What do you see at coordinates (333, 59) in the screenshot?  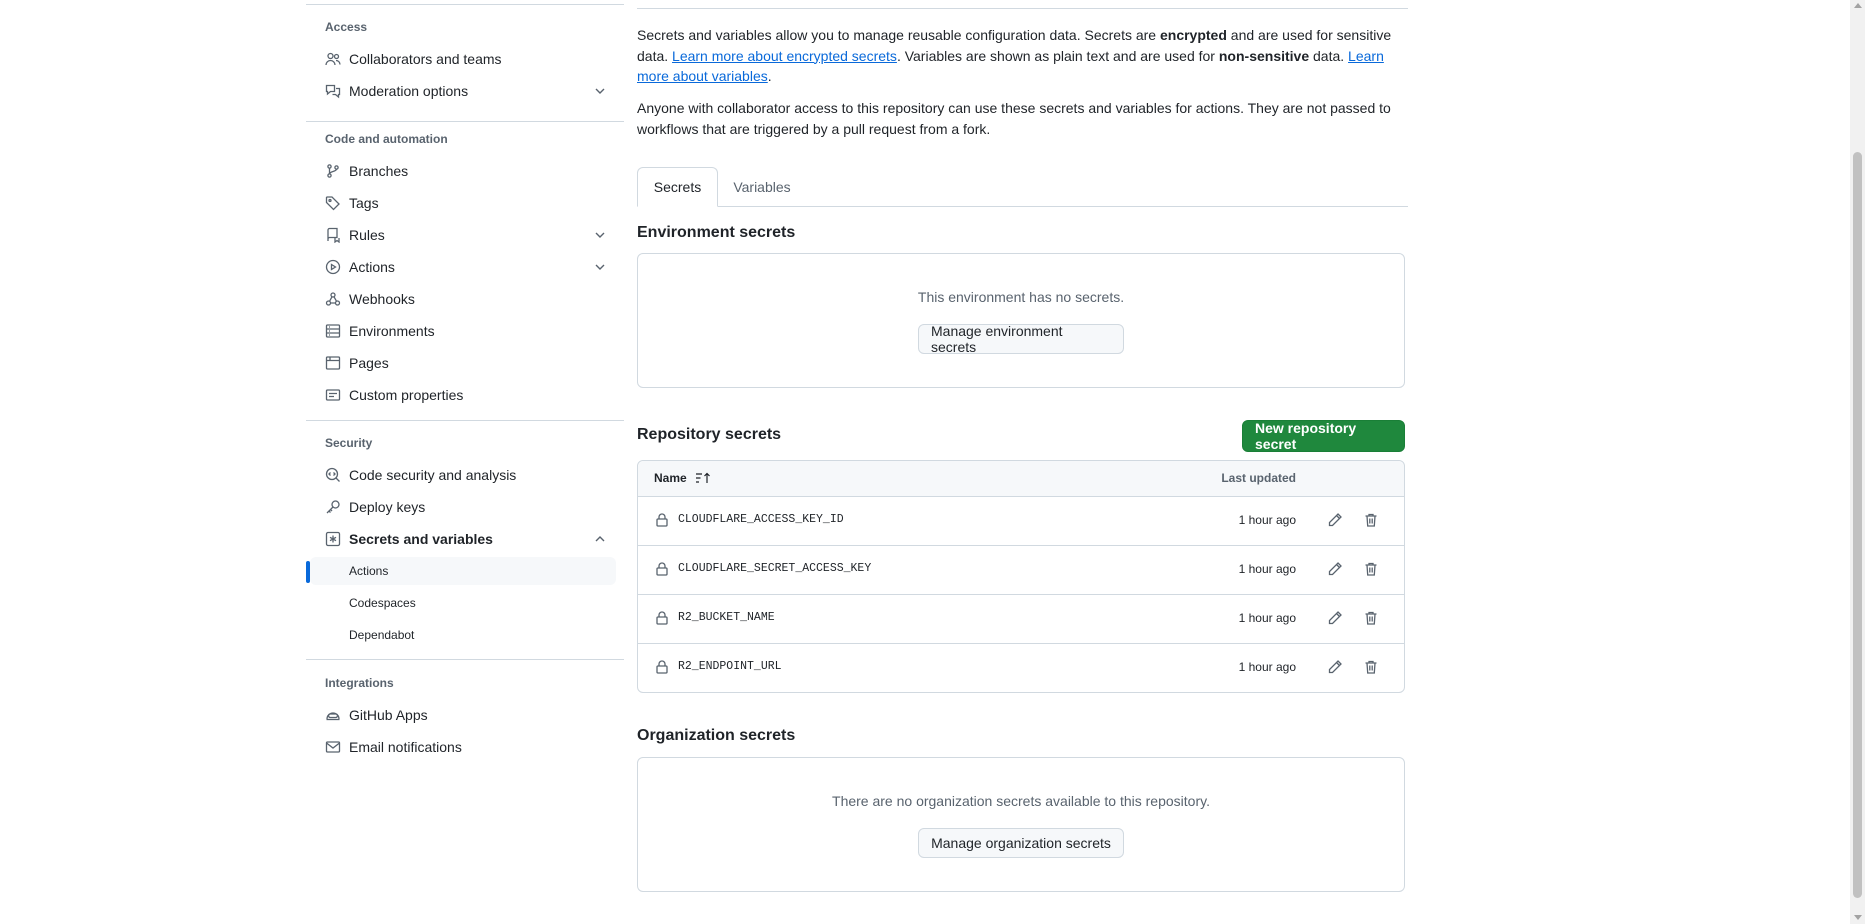 I see `people-icon` at bounding box center [333, 59].